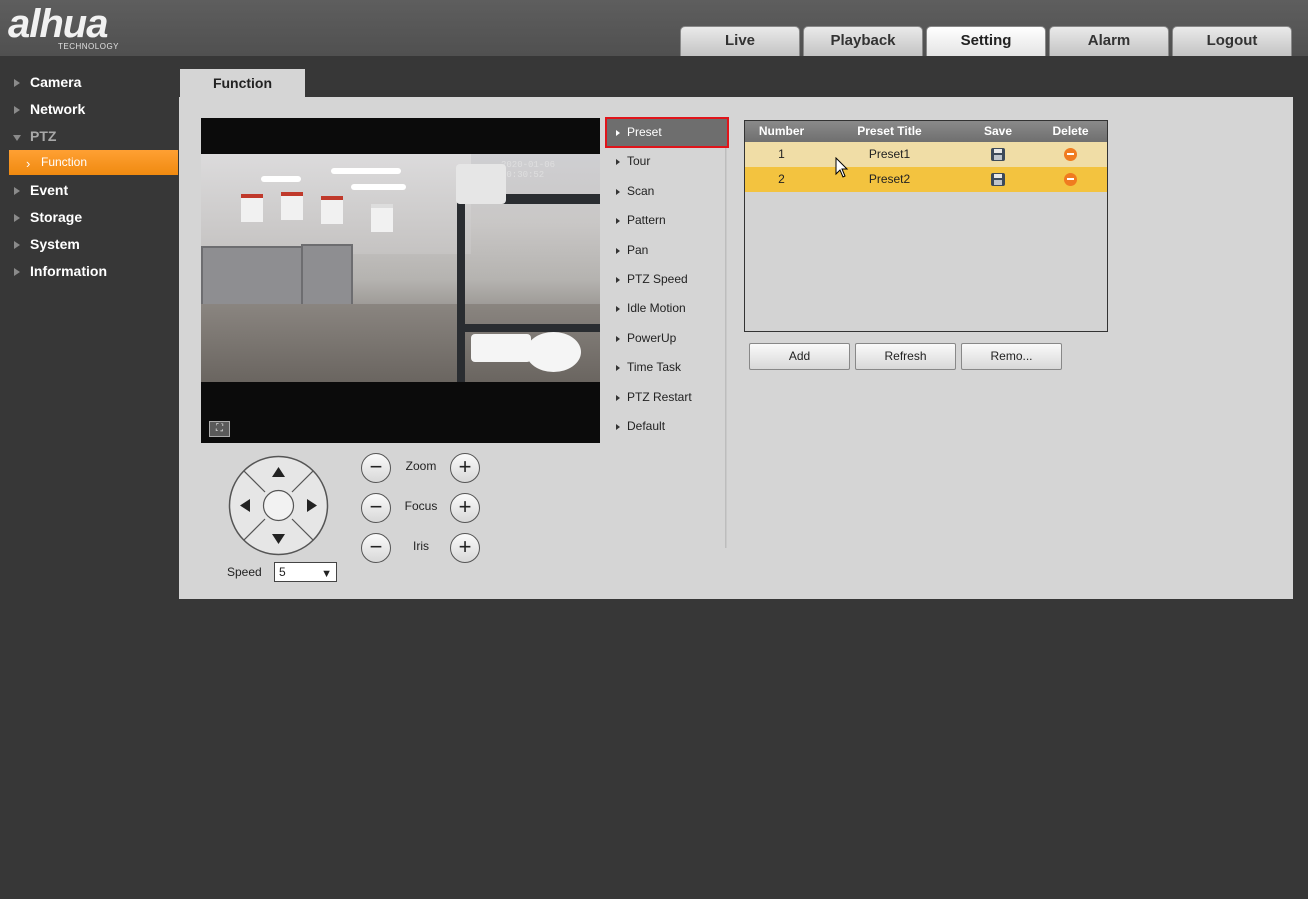  What do you see at coordinates (89, 82) in the screenshot?
I see `sidebar-item-camera: Camera` at bounding box center [89, 82].